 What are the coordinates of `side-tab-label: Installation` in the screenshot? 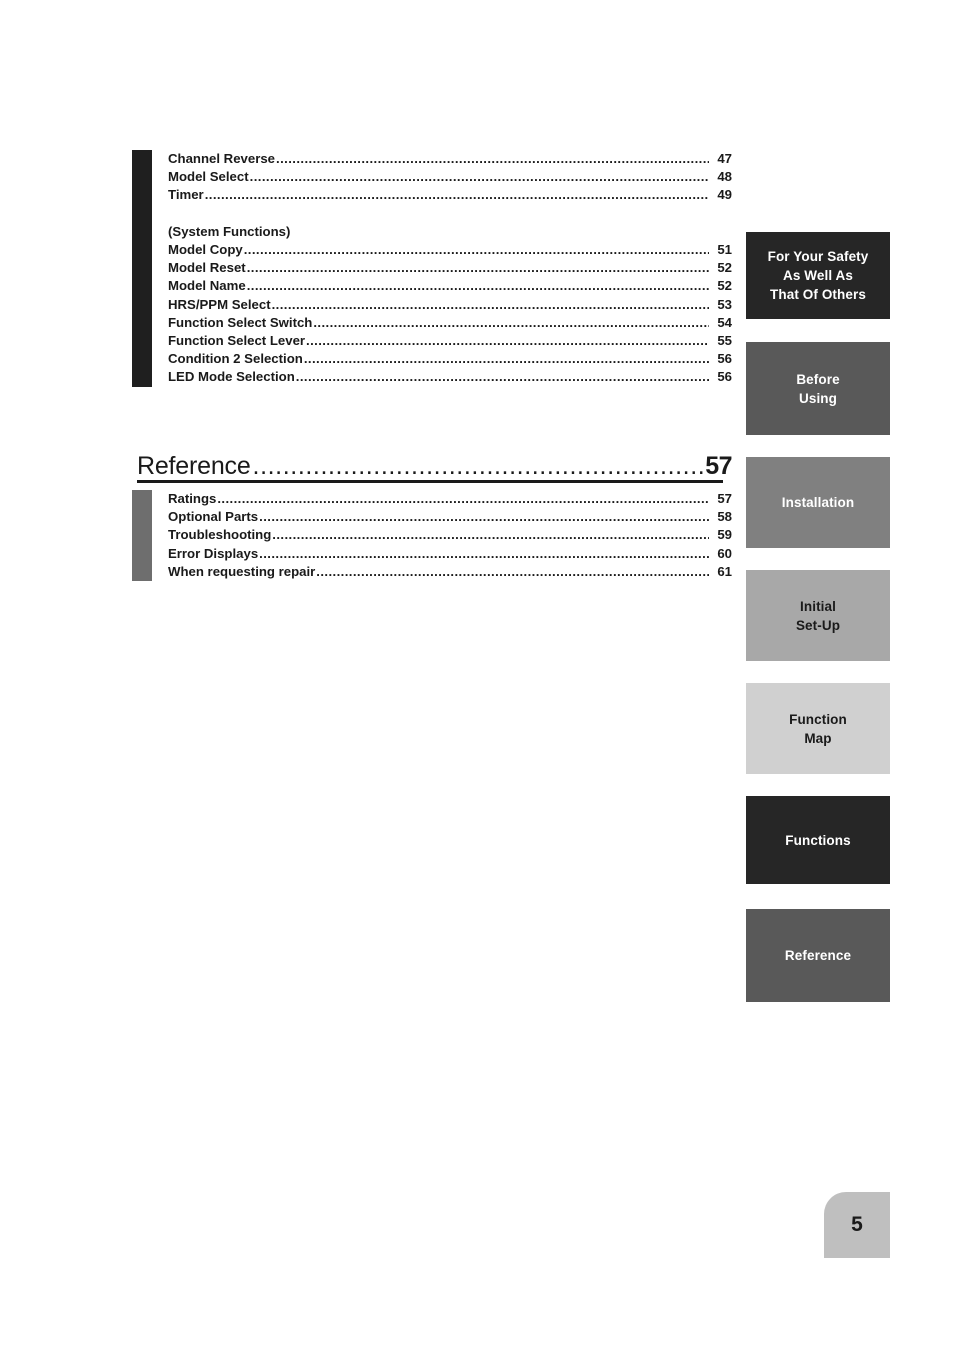 It's located at (818, 502).